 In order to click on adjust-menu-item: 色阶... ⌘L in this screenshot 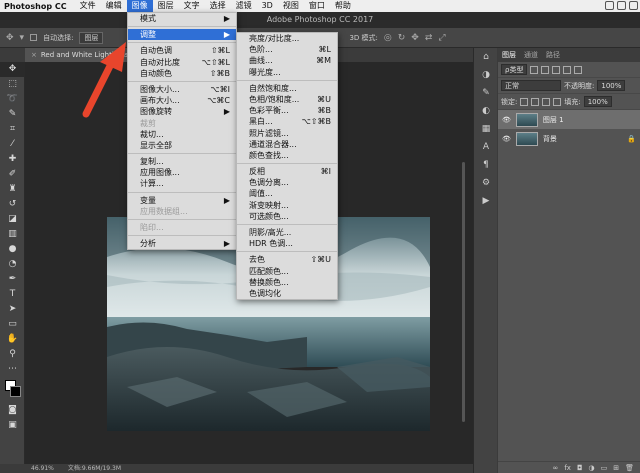, I will do `click(287, 49)`.